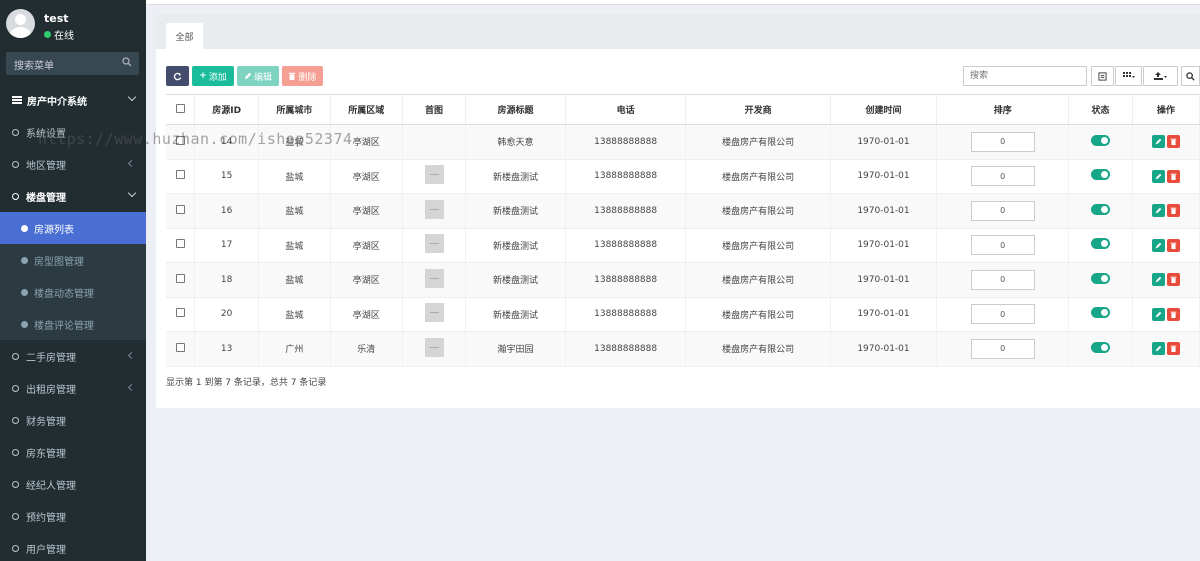 The height and width of the screenshot is (561, 1200). Describe the element at coordinates (73, 484) in the screenshot. I see `sidebar-item-agent: 经纪人管理` at that location.